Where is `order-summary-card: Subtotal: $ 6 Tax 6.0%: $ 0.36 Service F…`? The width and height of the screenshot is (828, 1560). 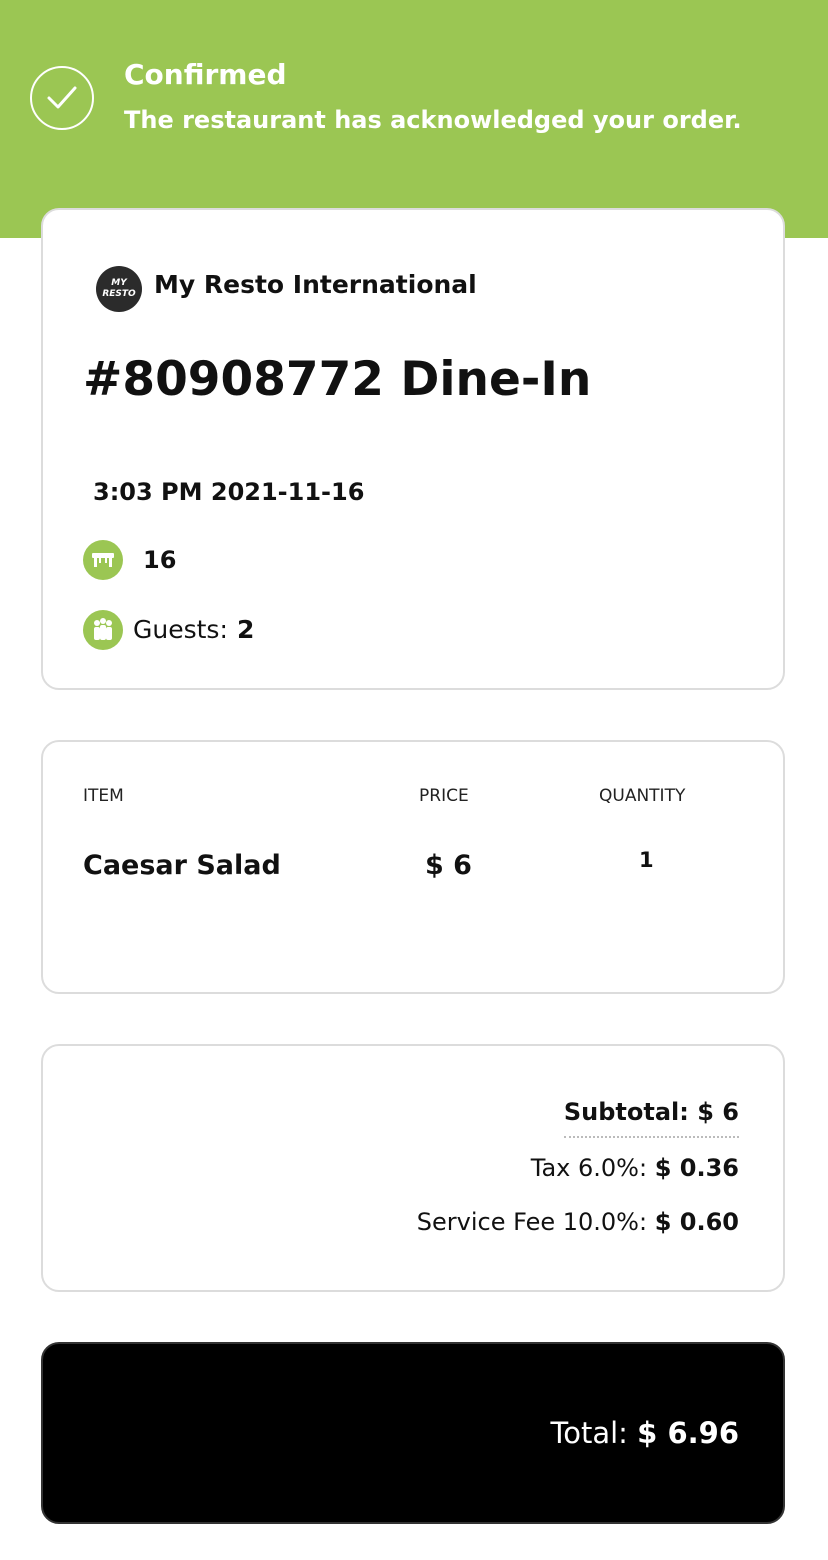 order-summary-card: Subtotal: $ 6 Tax 6.0%: $ 0.36 Service F… is located at coordinates (413, 1168).